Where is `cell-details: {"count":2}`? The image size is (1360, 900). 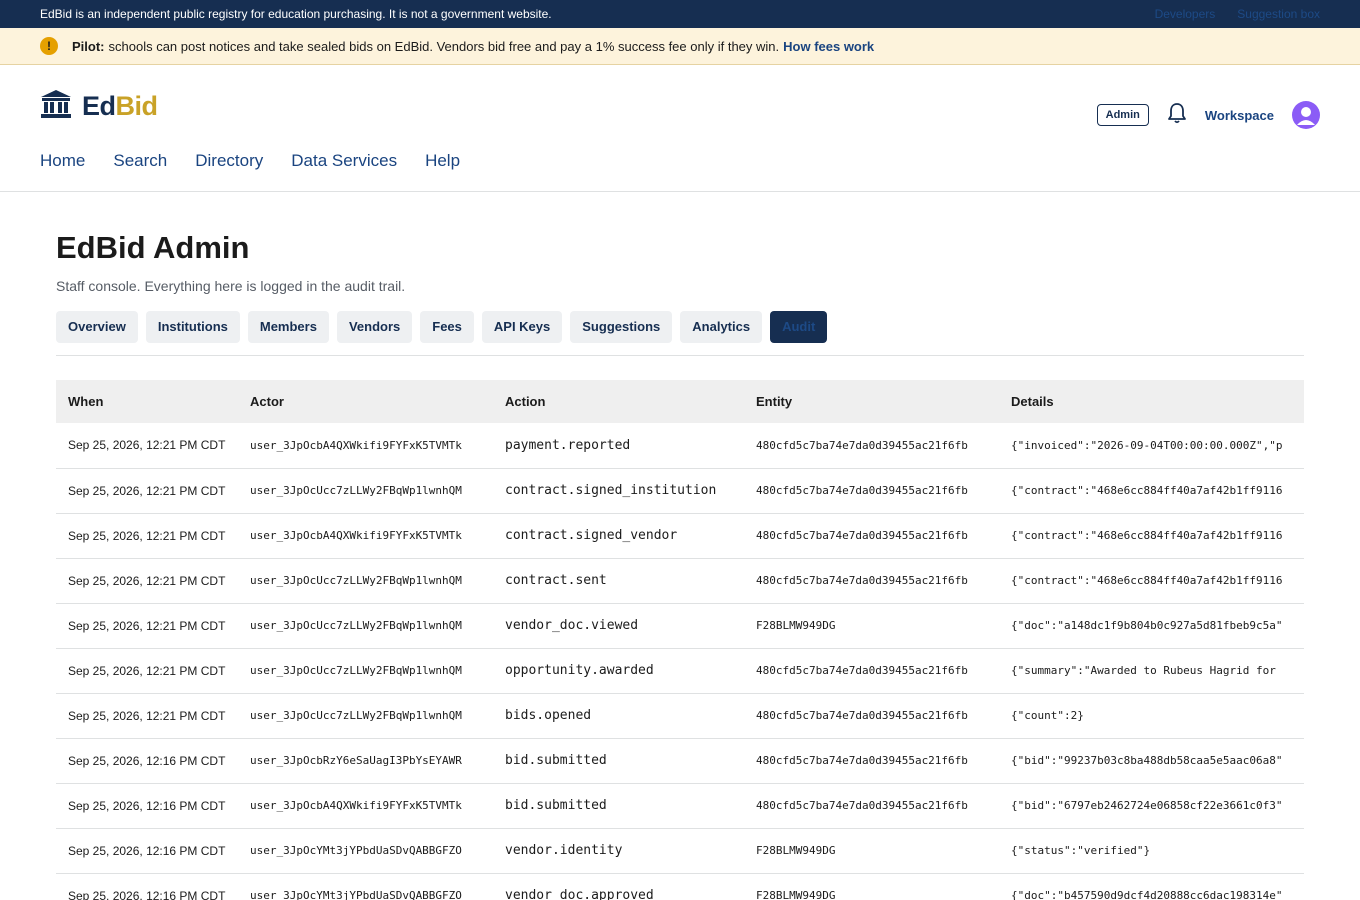 cell-details: {"count":2} is located at coordinates (1151, 716).